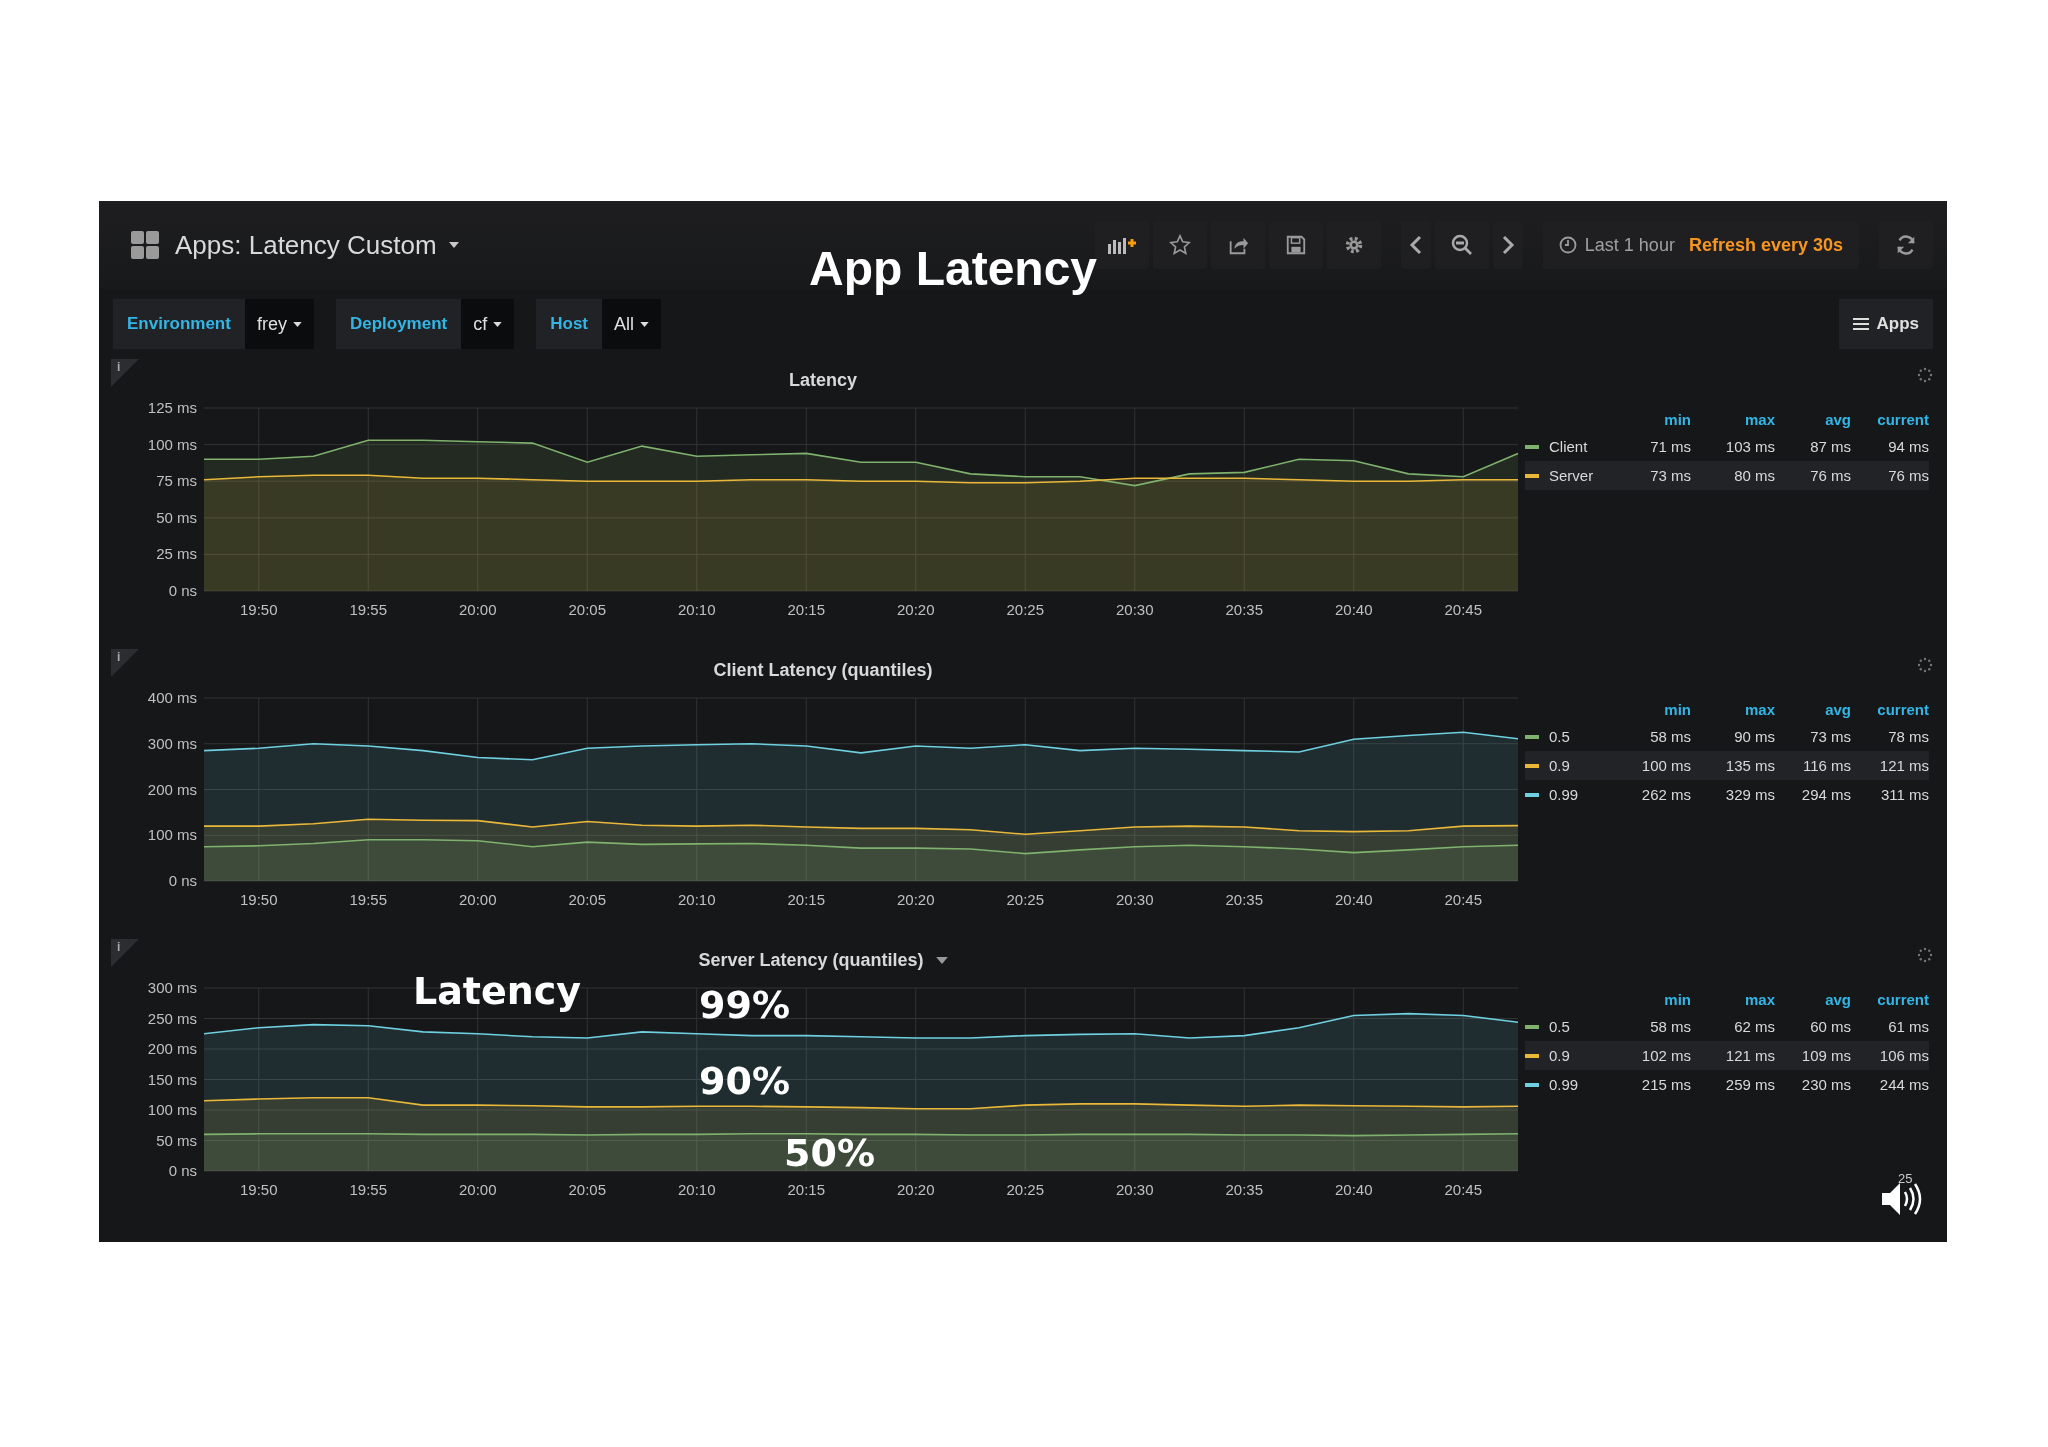  I want to click on axis-label: 125 ms, so click(172, 407).